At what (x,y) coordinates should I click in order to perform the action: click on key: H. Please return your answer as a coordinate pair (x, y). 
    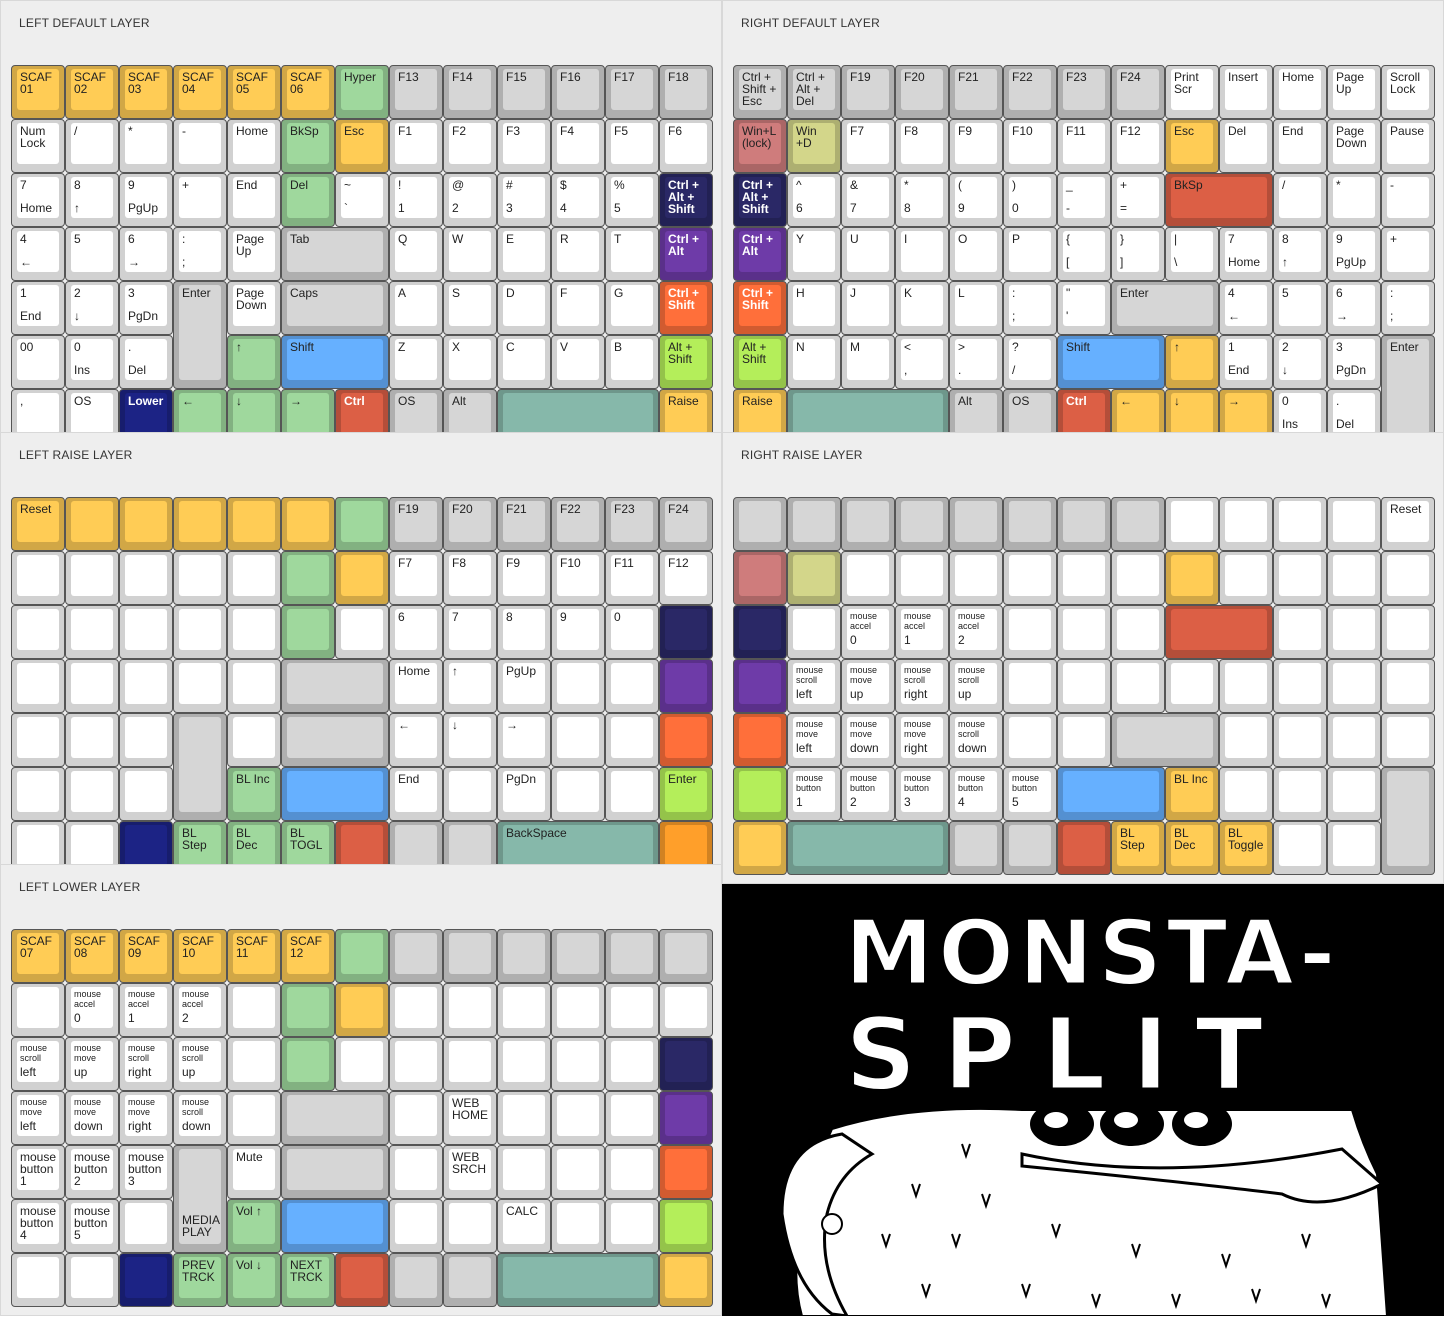
    Looking at the image, I should click on (814, 308).